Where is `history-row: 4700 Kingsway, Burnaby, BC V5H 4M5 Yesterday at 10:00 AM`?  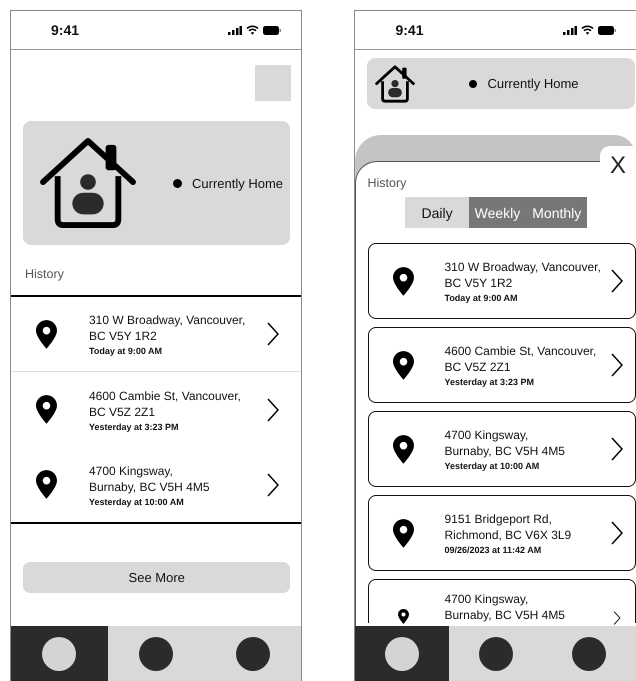 history-row: 4700 Kingsway, Burnaby, BC V5H 4M5 Yesterday at 10:00 AM is located at coordinates (156, 484).